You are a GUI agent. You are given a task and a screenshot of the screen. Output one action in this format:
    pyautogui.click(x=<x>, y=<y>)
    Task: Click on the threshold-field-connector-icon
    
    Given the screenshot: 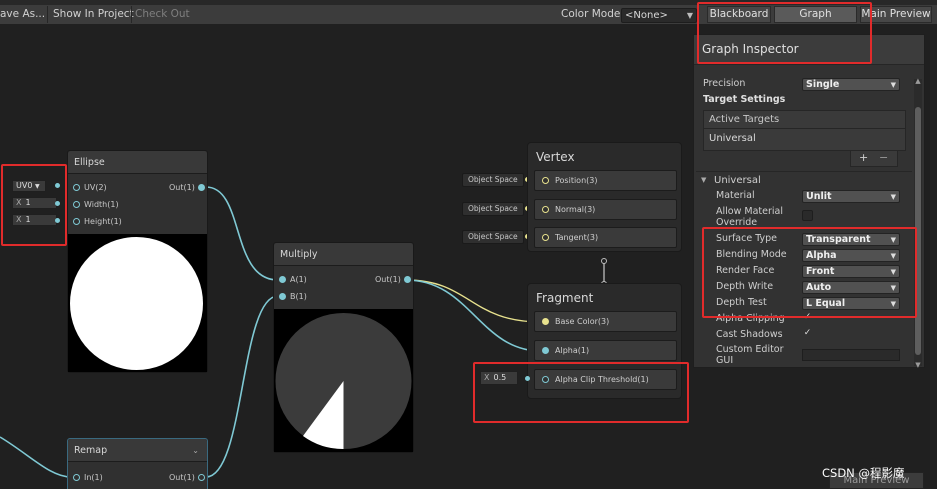 What is the action you would take?
    pyautogui.click(x=527, y=378)
    